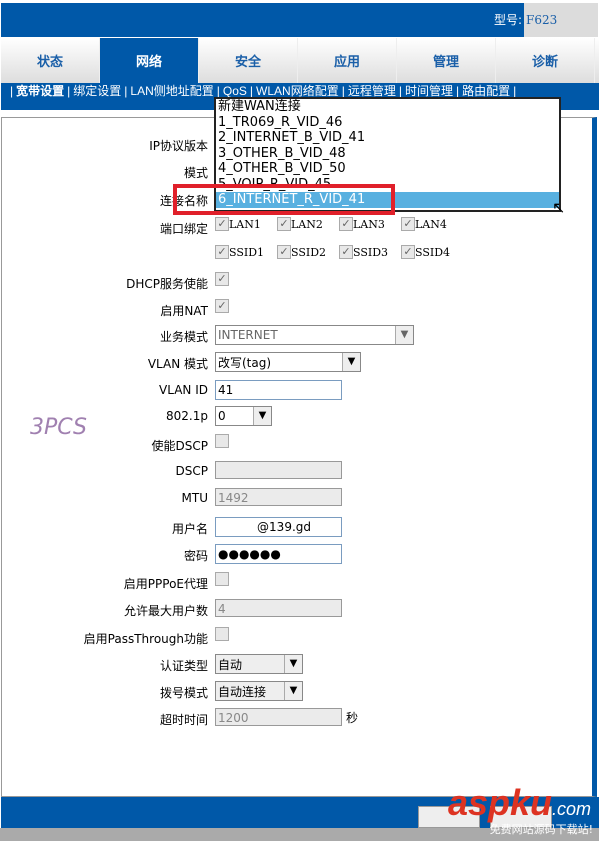 The height and width of the screenshot is (841, 599). Describe the element at coordinates (177, 364) in the screenshot. I see `vlan-mode-label: VLAN 模式` at that location.